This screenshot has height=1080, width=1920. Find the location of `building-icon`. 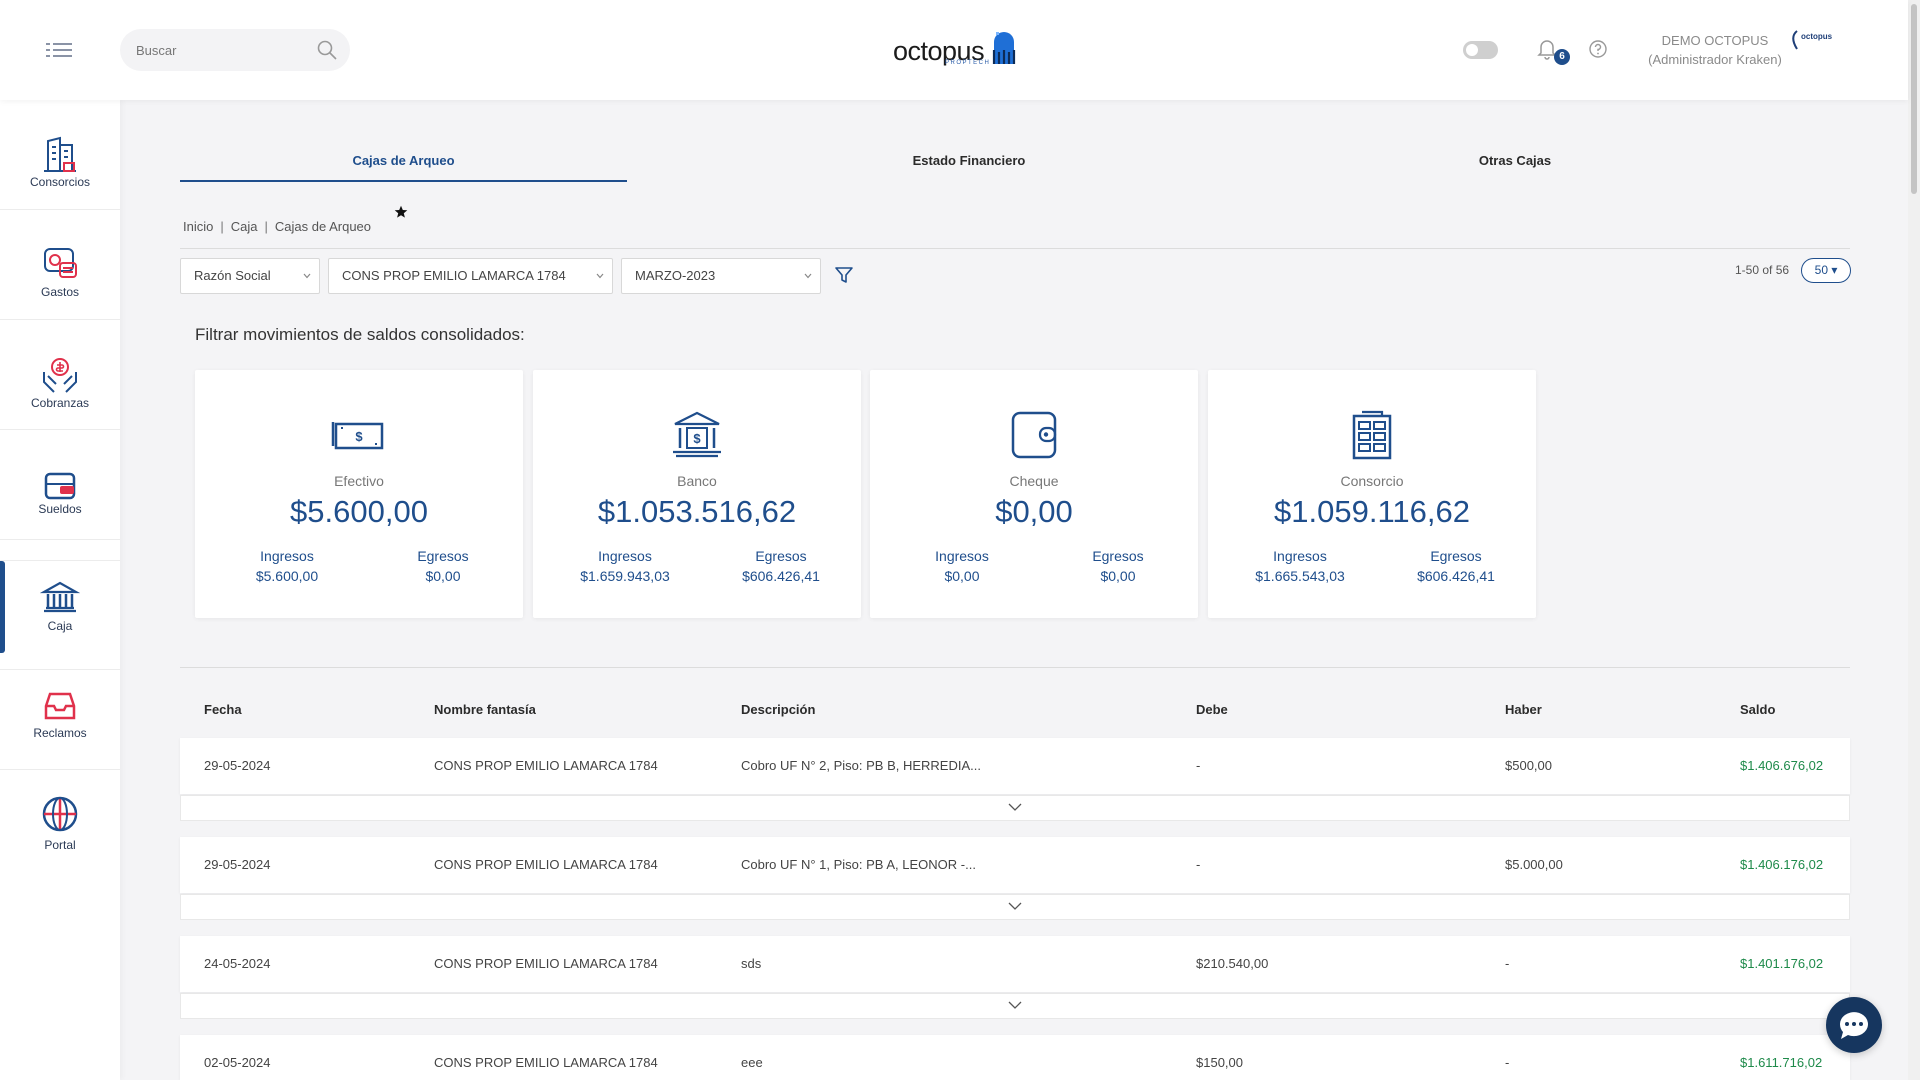

building-icon is located at coordinates (60, 154).